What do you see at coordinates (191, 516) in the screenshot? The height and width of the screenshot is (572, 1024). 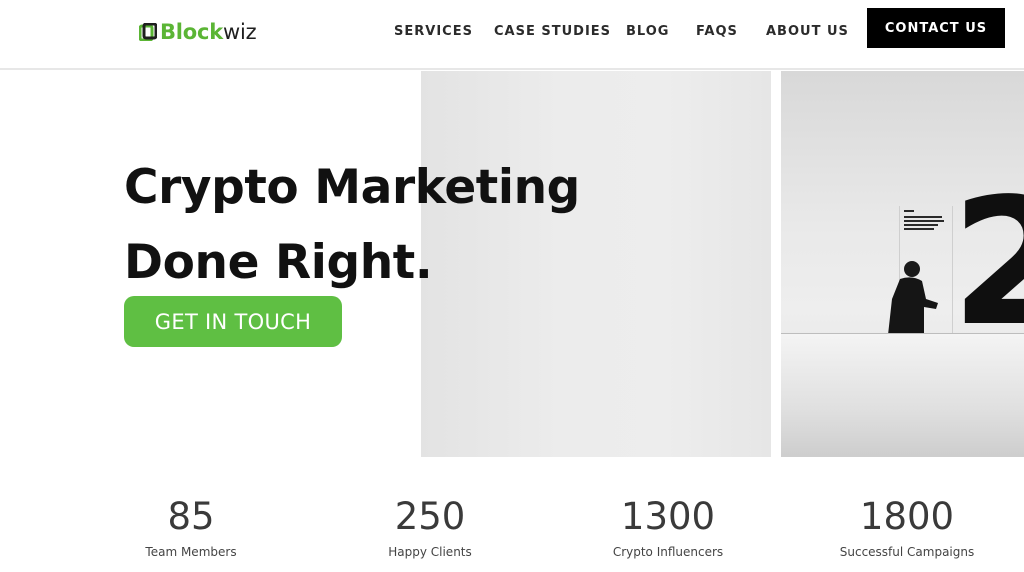 I see `stat-value: 85` at bounding box center [191, 516].